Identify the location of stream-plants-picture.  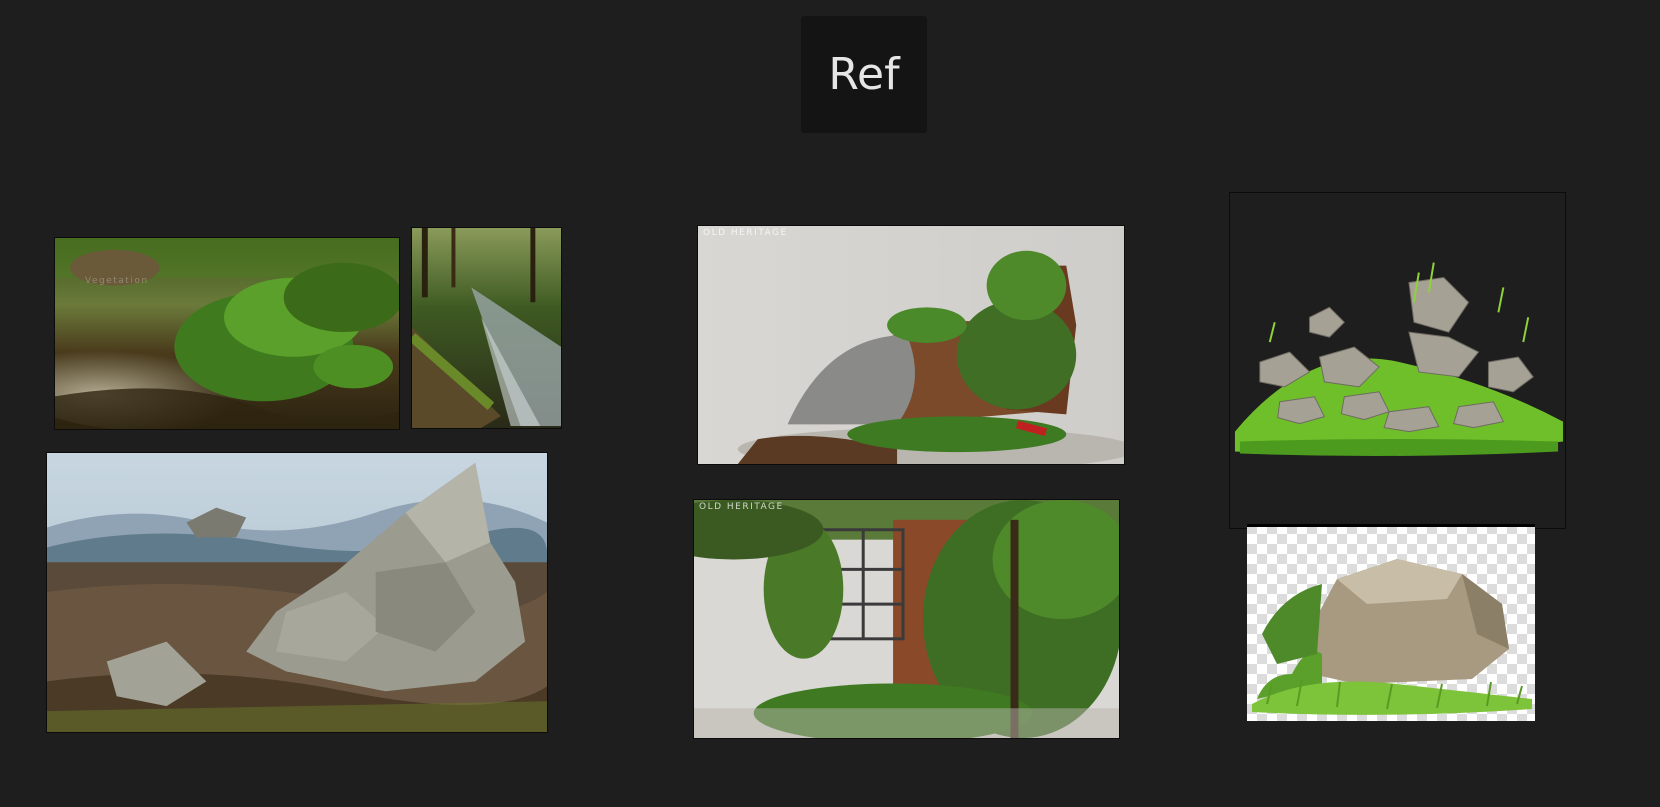
(227, 333).